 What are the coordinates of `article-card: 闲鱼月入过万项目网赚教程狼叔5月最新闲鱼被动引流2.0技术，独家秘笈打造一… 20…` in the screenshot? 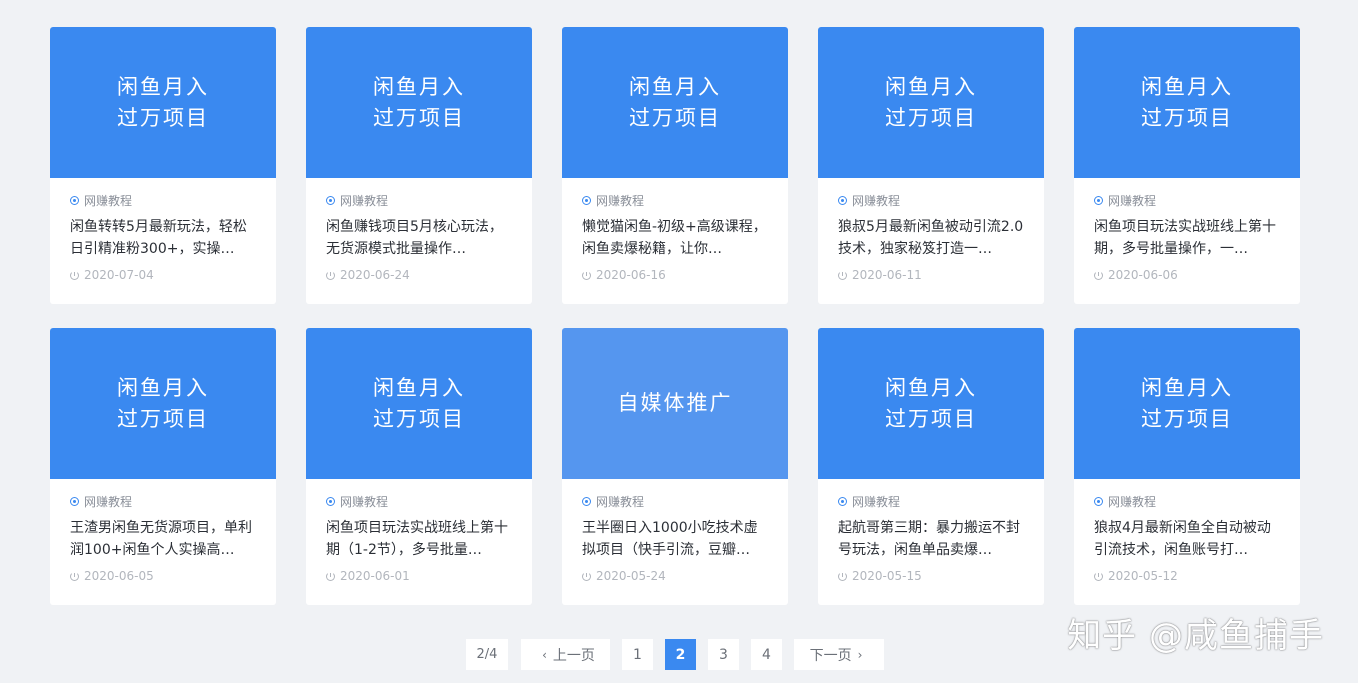 It's located at (931, 165).